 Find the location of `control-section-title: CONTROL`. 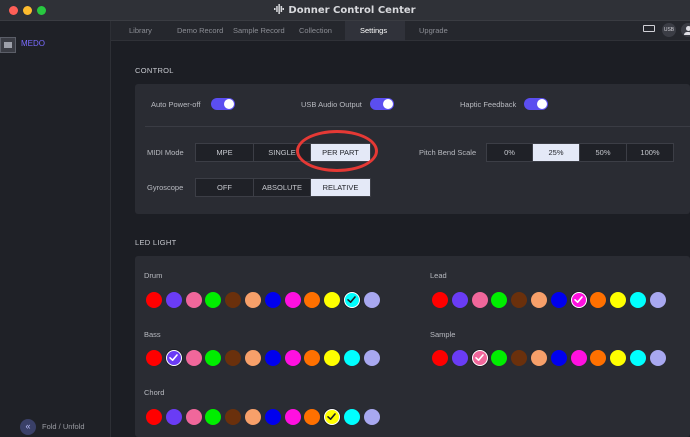

control-section-title: CONTROL is located at coordinates (154, 70).